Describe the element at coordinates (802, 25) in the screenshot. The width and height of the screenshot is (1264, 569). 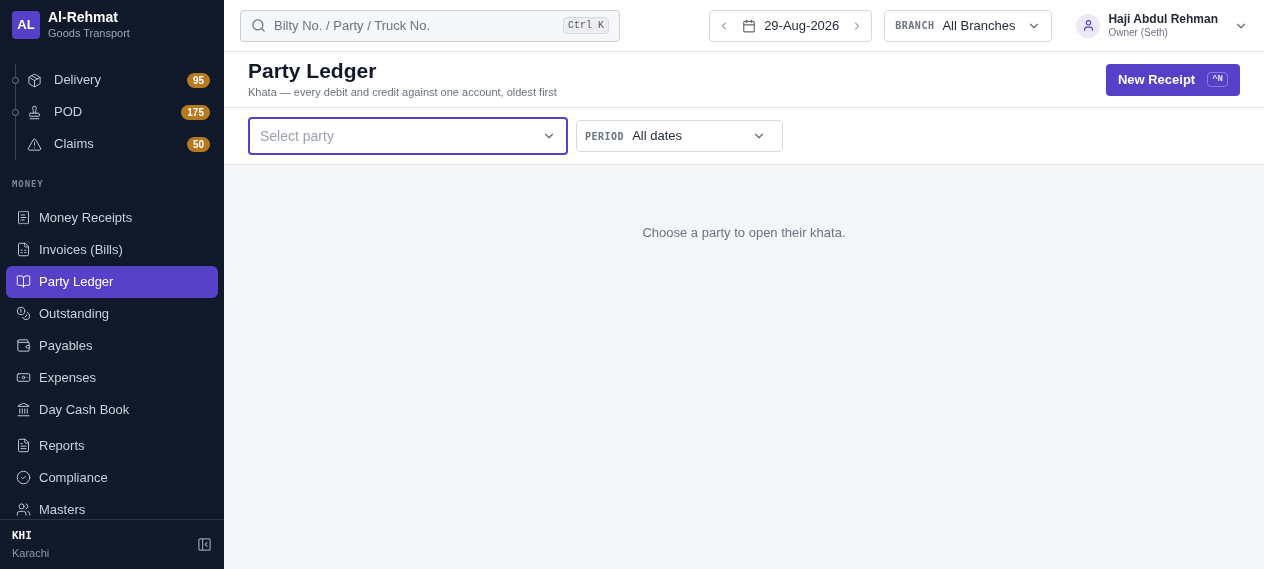
I see `date-value: 29-Aug-2026` at that location.